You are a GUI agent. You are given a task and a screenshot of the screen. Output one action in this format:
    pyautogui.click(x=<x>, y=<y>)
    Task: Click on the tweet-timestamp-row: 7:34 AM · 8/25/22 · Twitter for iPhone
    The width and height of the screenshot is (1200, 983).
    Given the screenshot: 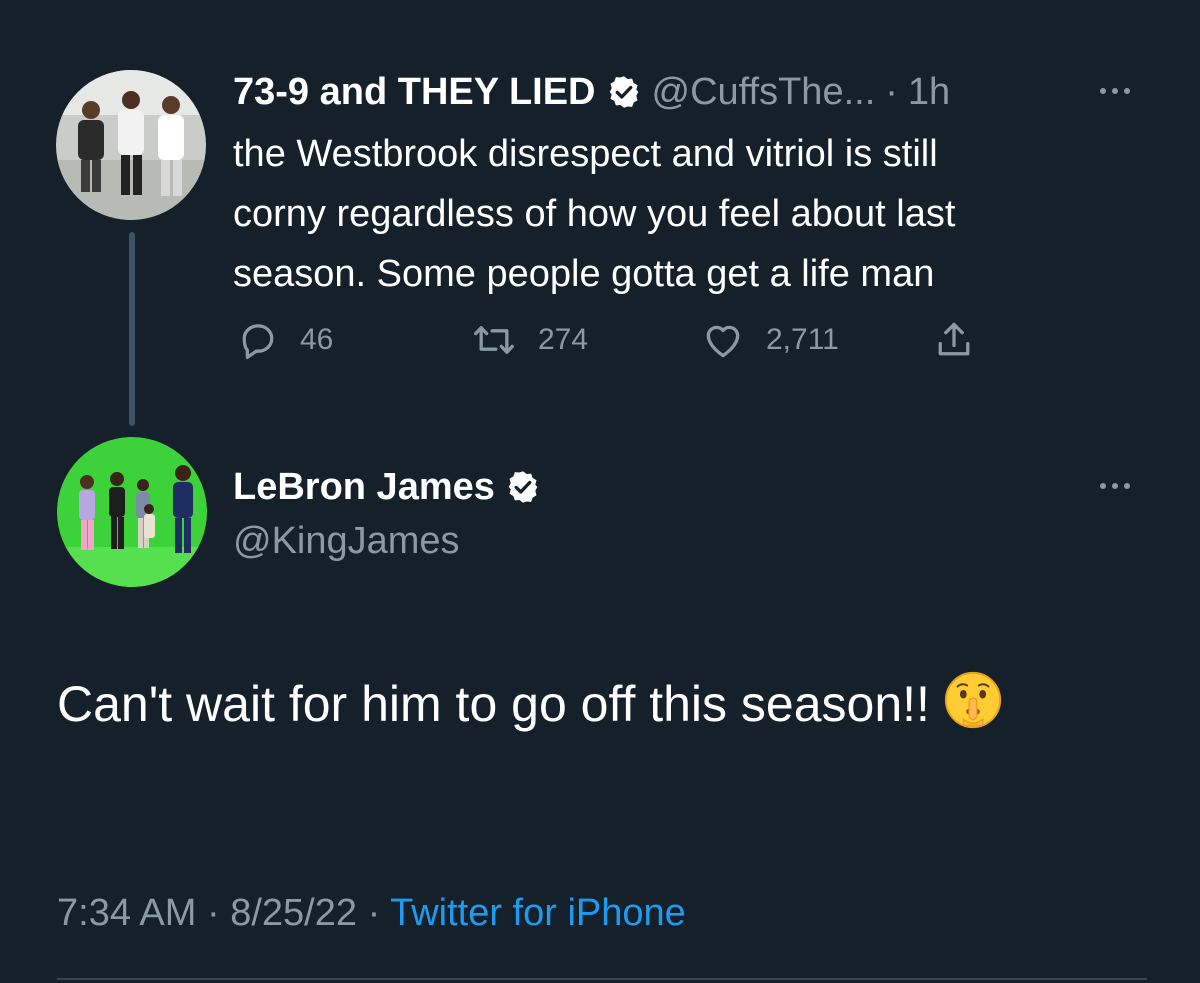 What is the action you would take?
    pyautogui.click(x=371, y=913)
    